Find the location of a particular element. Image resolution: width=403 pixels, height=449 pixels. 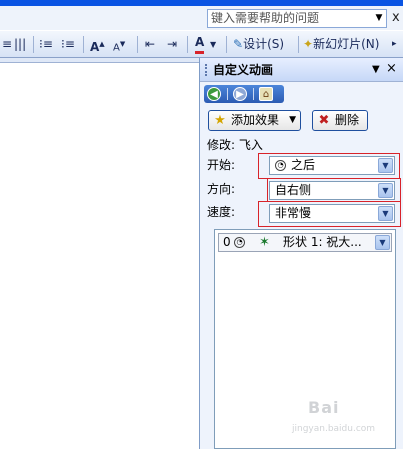

animation-order: 0 is located at coordinates (227, 242).